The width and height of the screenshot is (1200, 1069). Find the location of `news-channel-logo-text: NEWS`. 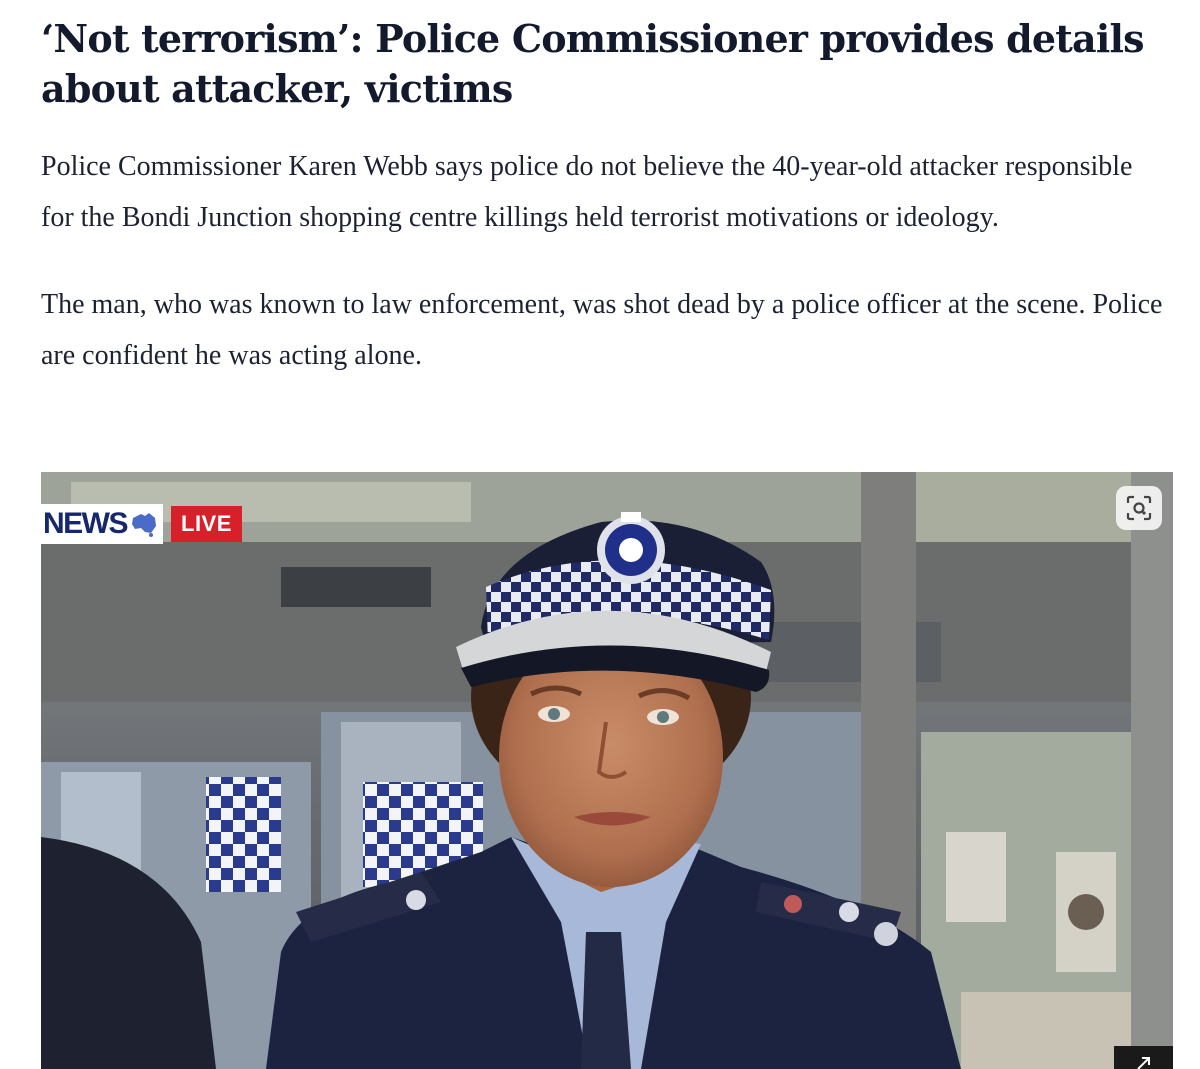

news-channel-logo-text: NEWS is located at coordinates (86, 523).